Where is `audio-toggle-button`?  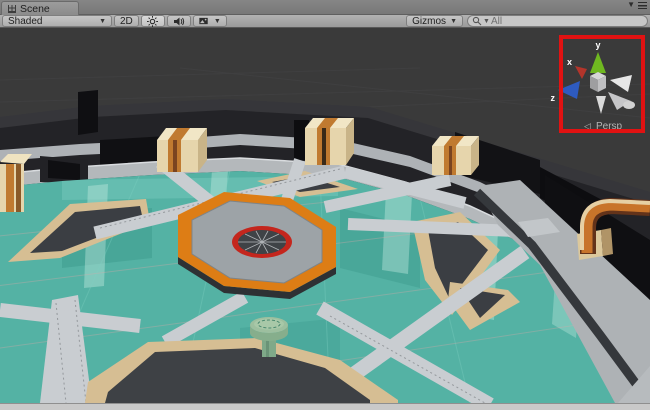
audio-toggle-button is located at coordinates (178, 21).